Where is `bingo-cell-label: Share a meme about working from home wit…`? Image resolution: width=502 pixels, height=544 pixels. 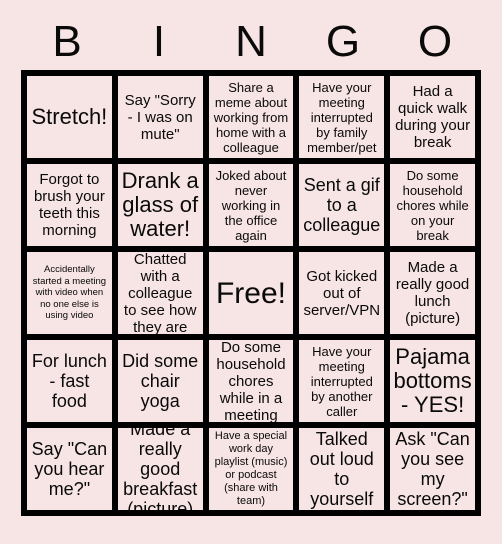 bingo-cell-label: Share a meme about working from home wit… is located at coordinates (251, 117).